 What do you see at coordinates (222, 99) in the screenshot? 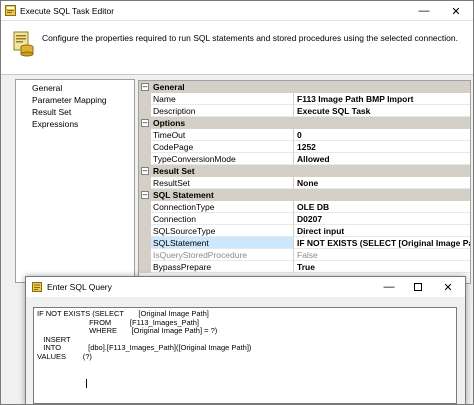
I see `property-name: Name` at bounding box center [222, 99].